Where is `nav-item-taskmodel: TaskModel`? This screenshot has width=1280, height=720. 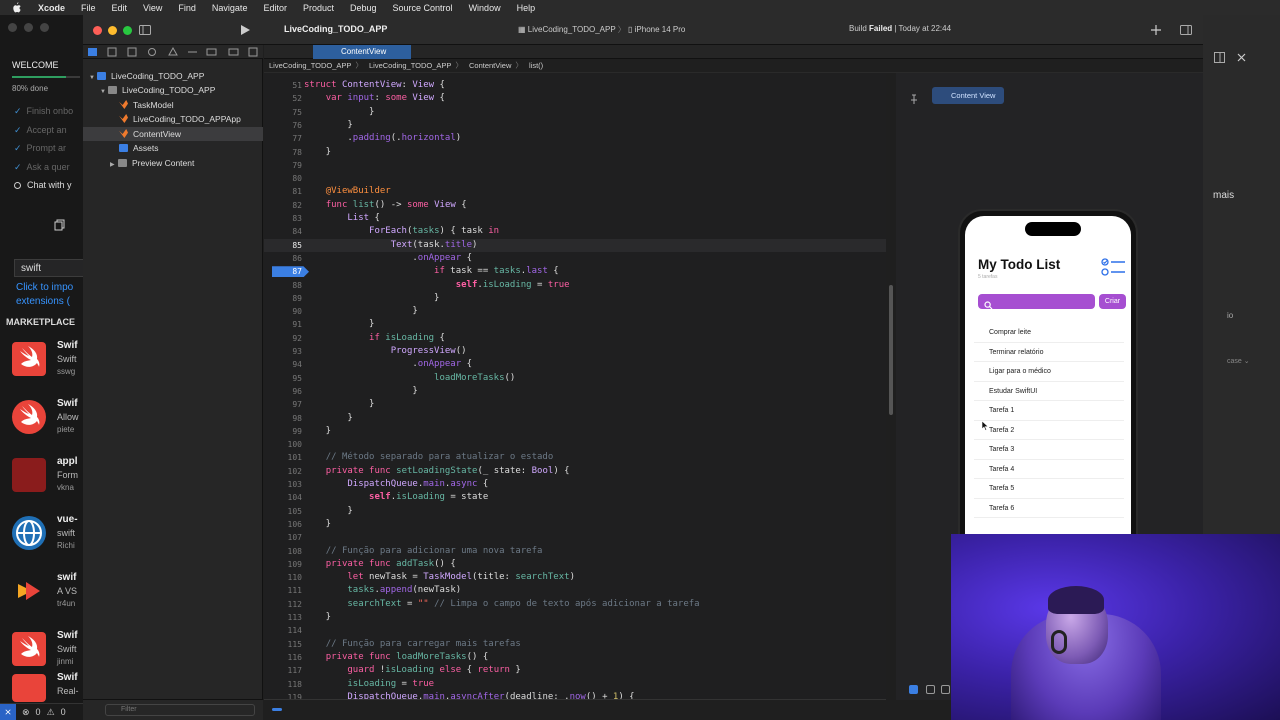 nav-item-taskmodel: TaskModel is located at coordinates (173, 105).